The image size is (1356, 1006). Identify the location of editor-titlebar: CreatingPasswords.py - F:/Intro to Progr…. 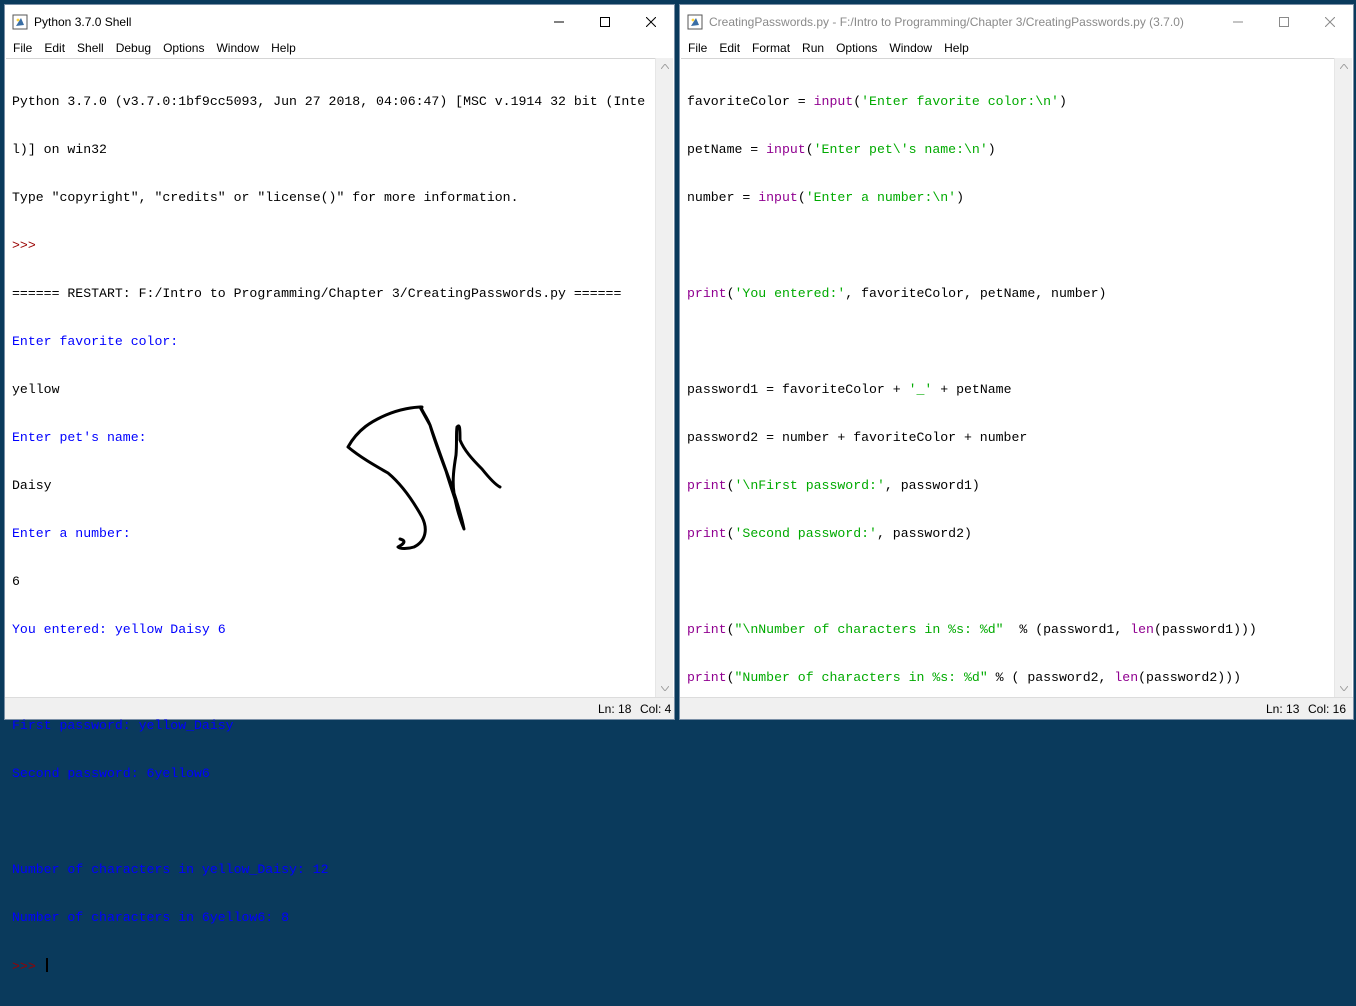
(1016, 21).